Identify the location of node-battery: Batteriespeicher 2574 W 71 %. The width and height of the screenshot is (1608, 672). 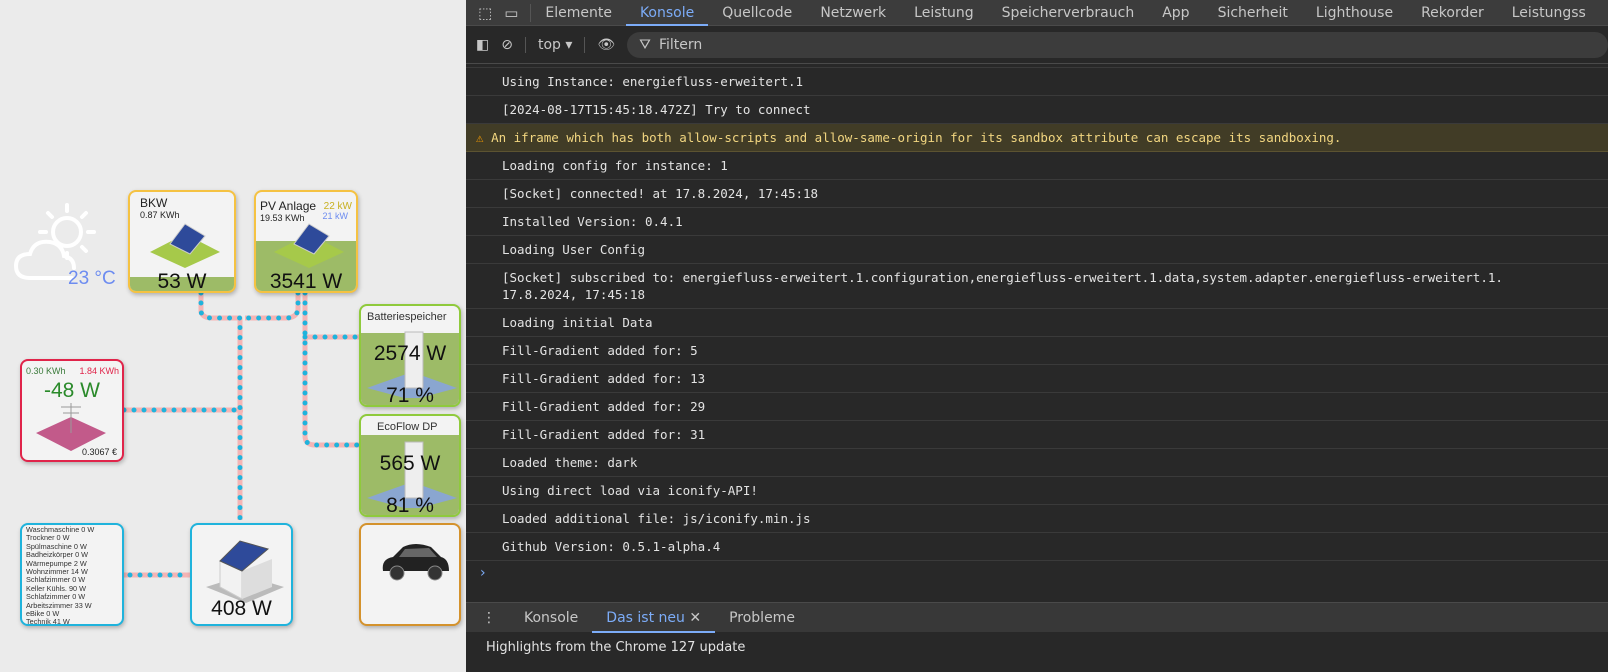
(410, 355).